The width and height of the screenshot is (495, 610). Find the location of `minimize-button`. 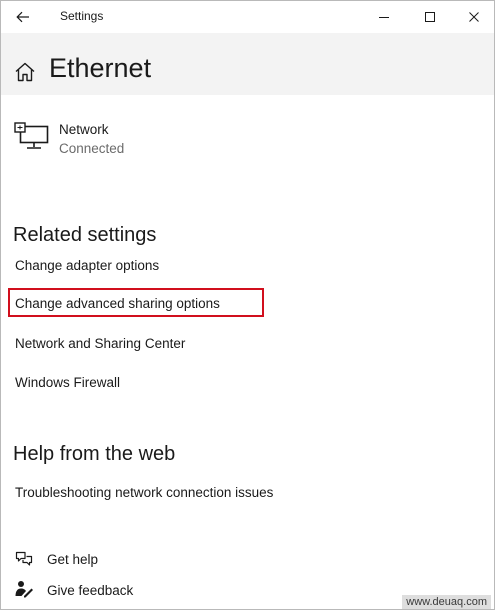

minimize-button is located at coordinates (384, 17).